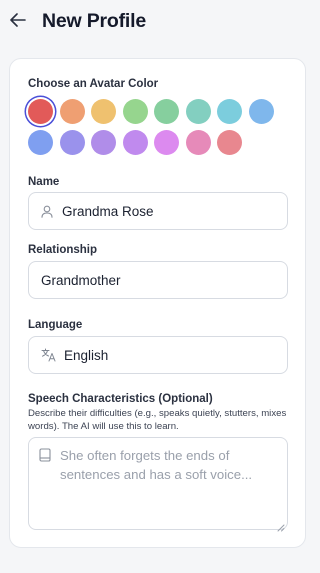 This screenshot has width=320, height=573. What do you see at coordinates (281, 525) in the screenshot?
I see `resize-handle-icon` at bounding box center [281, 525].